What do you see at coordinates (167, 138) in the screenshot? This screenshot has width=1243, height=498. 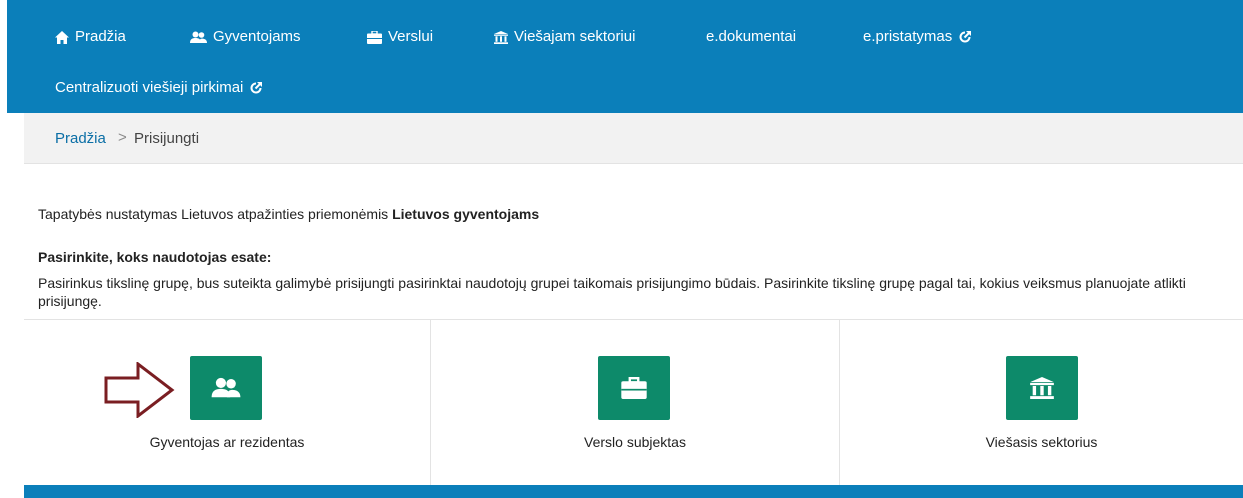 I see `breadcrumb-current: Prisijungti` at bounding box center [167, 138].